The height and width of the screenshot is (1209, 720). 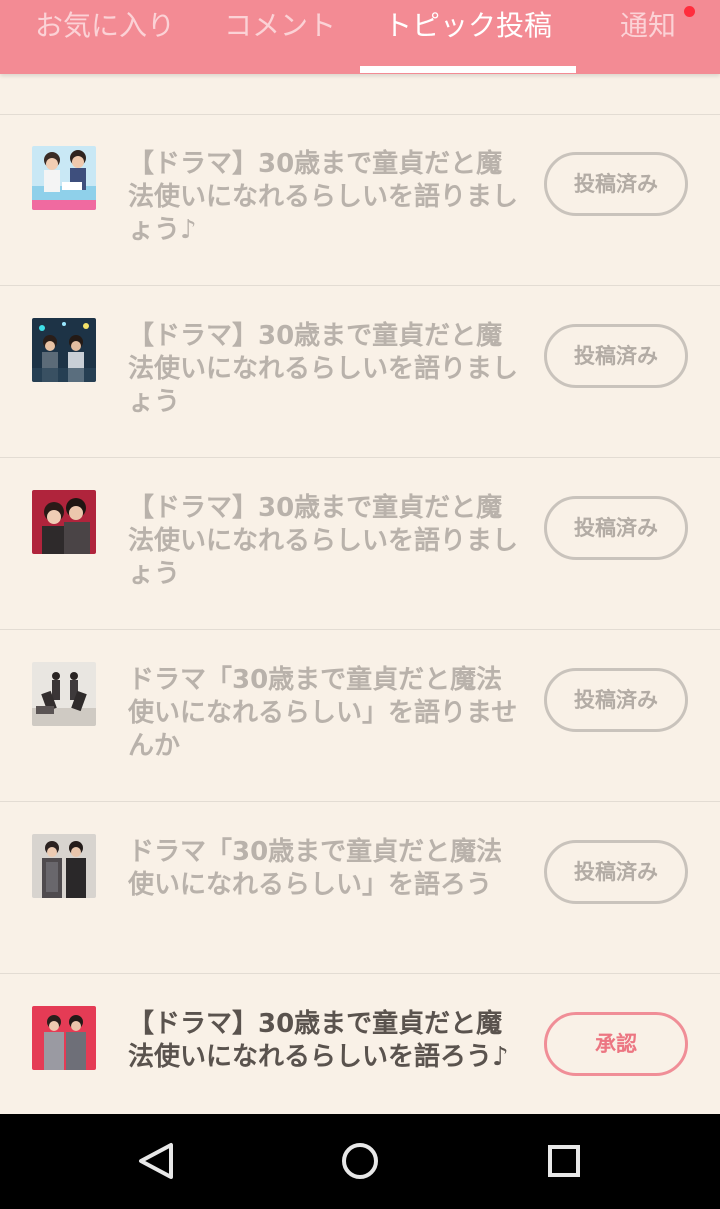 What do you see at coordinates (468, 69) in the screenshot?
I see `active-tab-indicator` at bounding box center [468, 69].